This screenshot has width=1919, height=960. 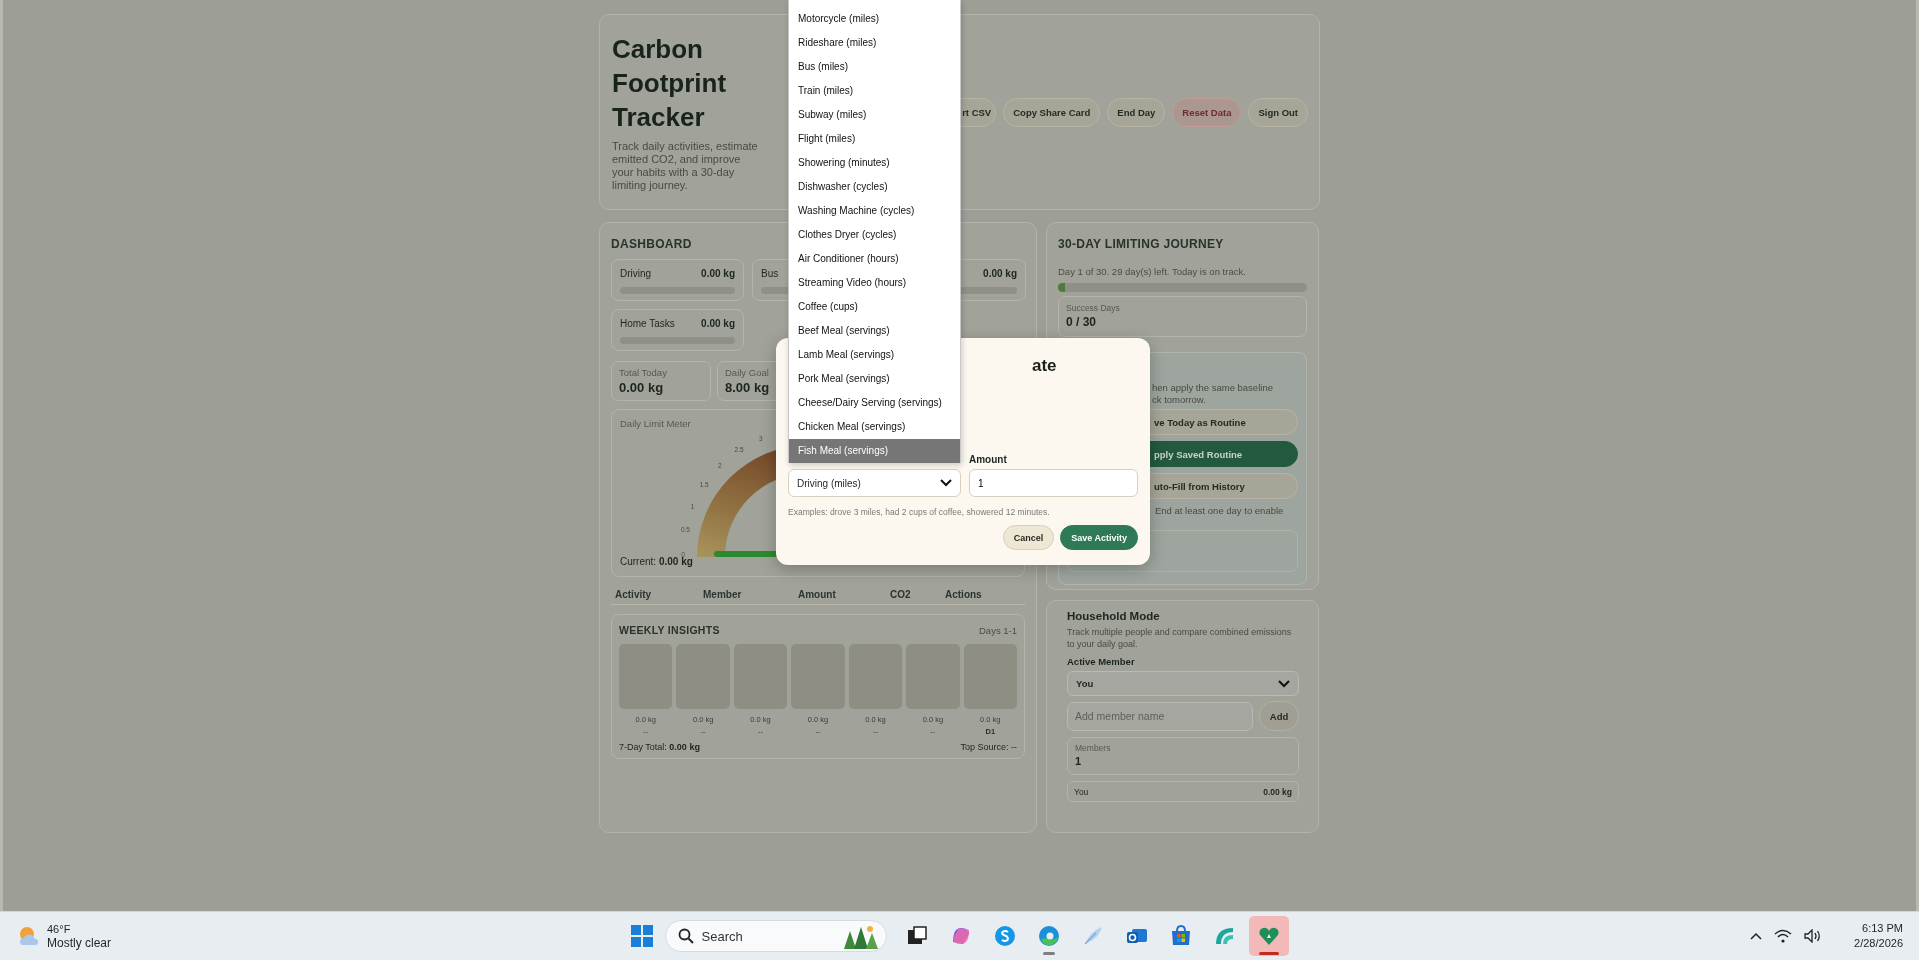 What do you see at coordinates (1093, 308) in the screenshot?
I see `success-label: Success Days` at bounding box center [1093, 308].